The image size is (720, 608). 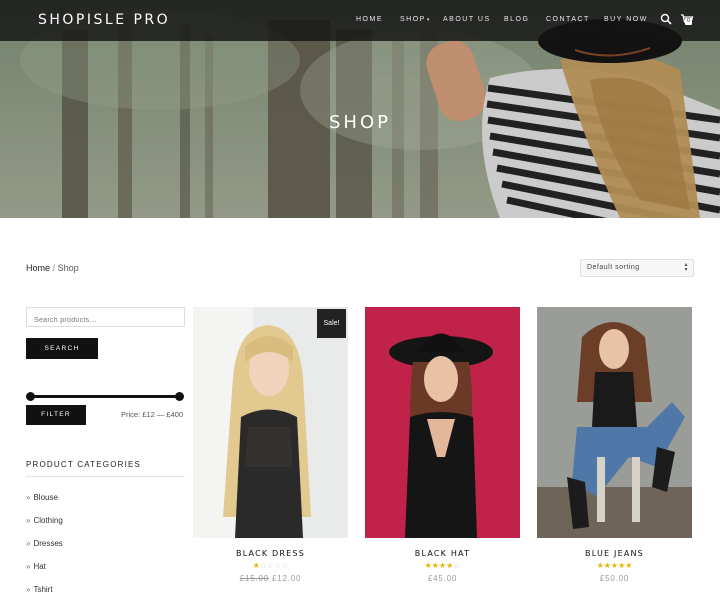 I want to click on category-label: Clothing, so click(x=48, y=520).